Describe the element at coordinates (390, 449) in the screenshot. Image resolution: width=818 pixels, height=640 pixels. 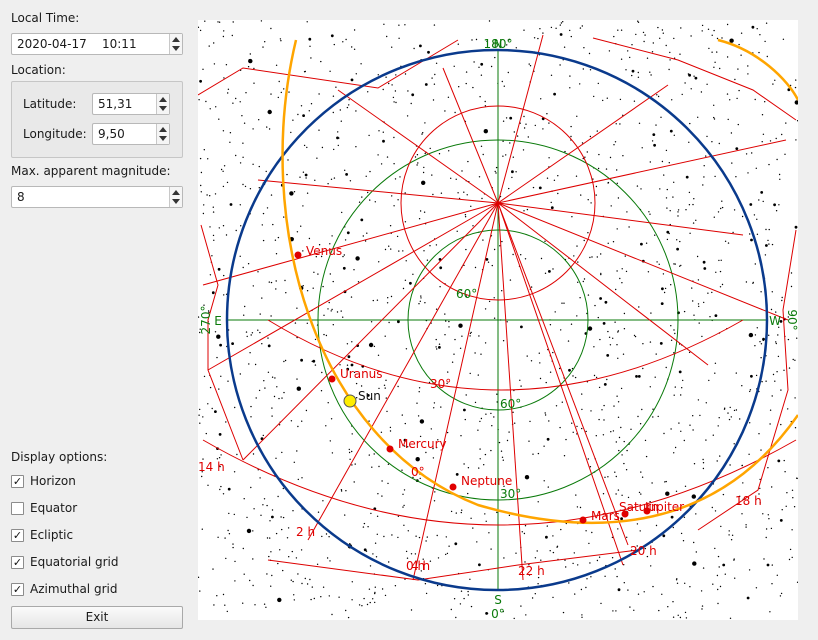
I see `planet-marker-mercury` at that location.